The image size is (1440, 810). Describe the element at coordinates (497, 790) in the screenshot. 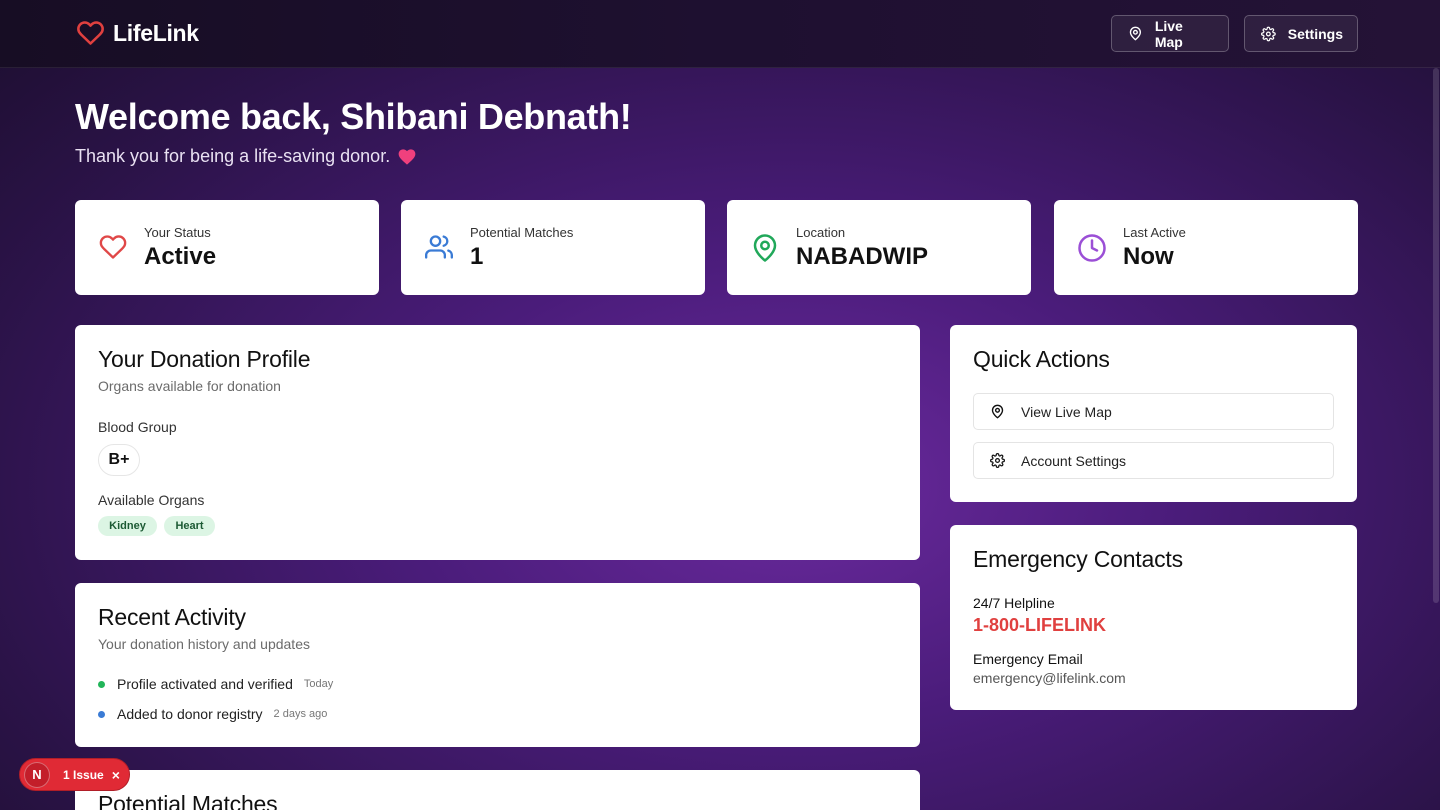

I see `potential-matches-card: Potential Matches` at that location.